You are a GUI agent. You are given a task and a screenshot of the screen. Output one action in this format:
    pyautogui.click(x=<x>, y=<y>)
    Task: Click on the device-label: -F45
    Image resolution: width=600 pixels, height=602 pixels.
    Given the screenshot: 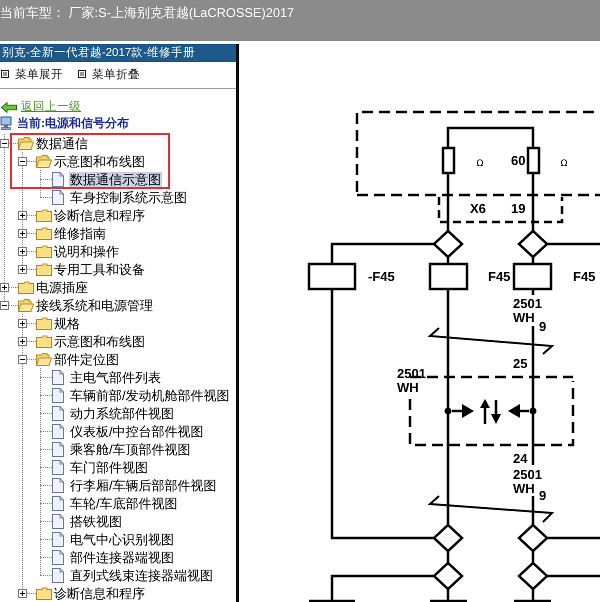 What is the action you would take?
    pyautogui.click(x=381, y=276)
    